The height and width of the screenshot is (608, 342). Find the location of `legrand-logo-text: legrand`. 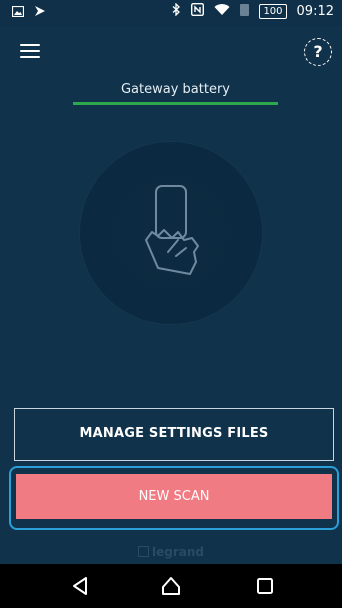

legrand-logo-text: legrand is located at coordinates (178, 552).